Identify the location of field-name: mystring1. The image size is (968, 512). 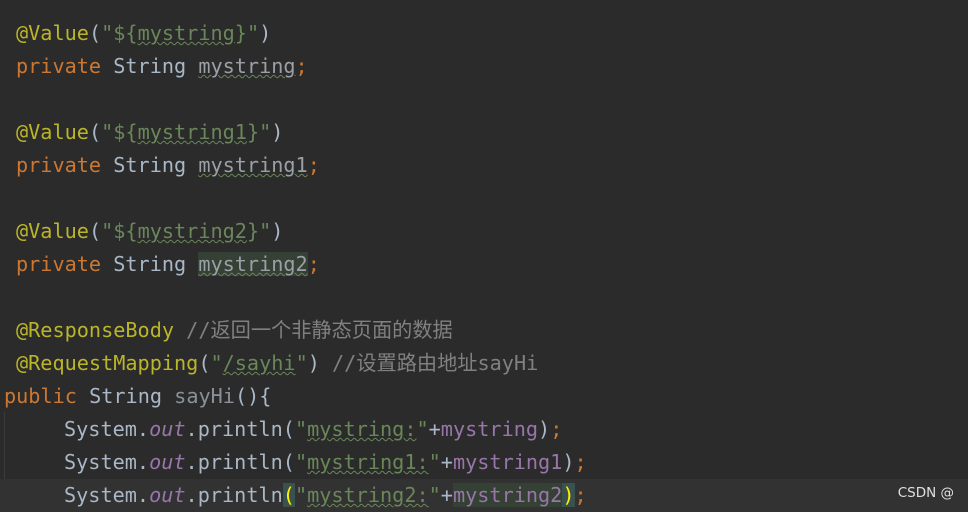
(253, 165).